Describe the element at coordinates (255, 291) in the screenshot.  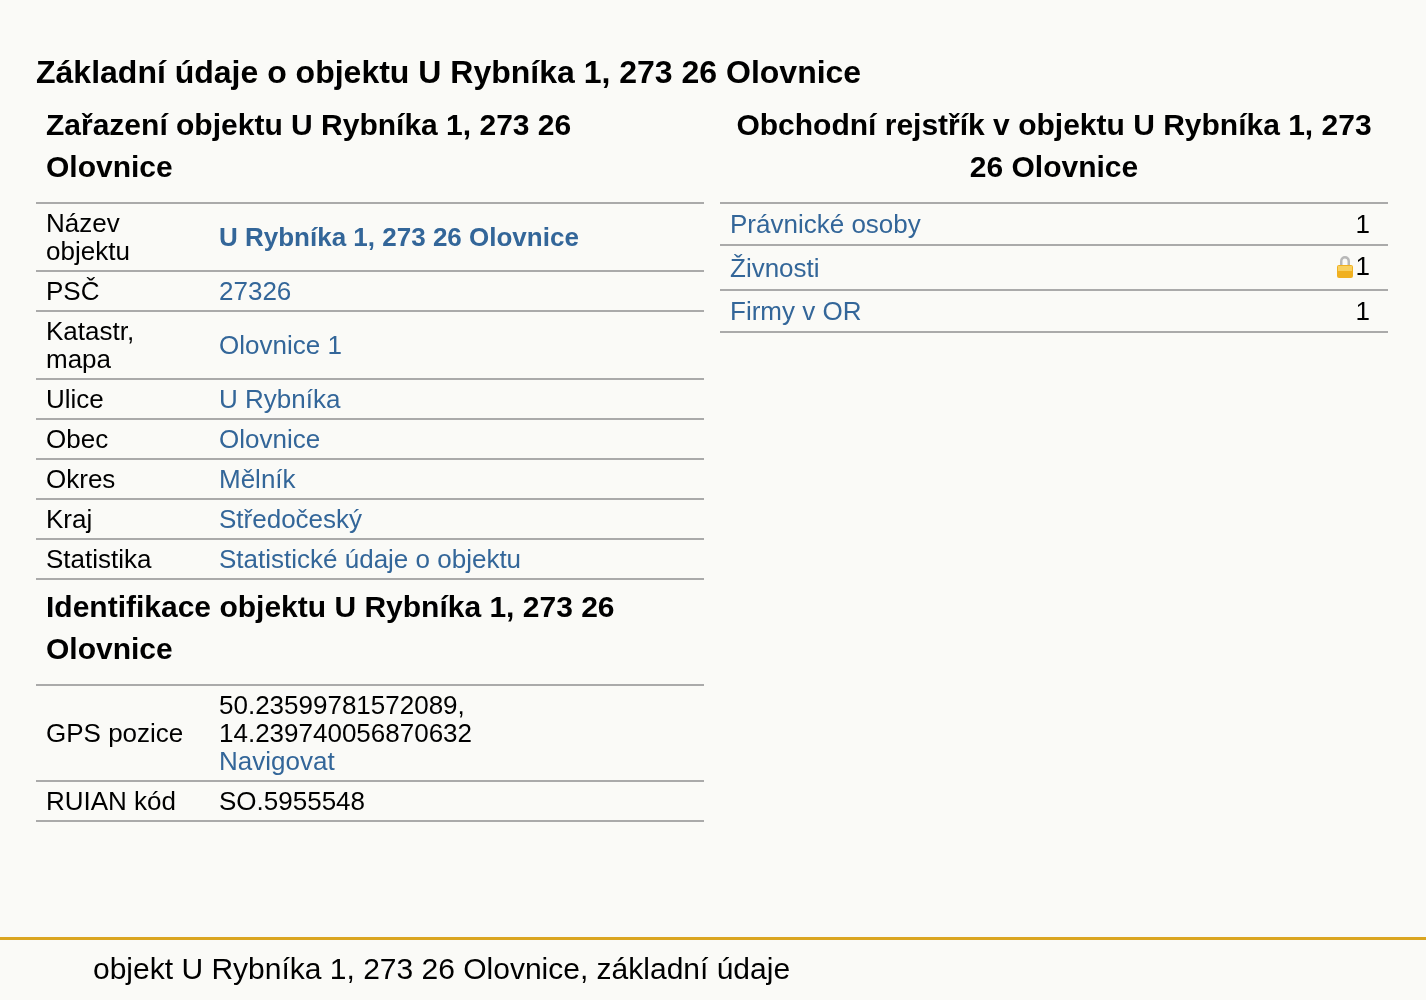
I see `value-link: 27326` at that location.